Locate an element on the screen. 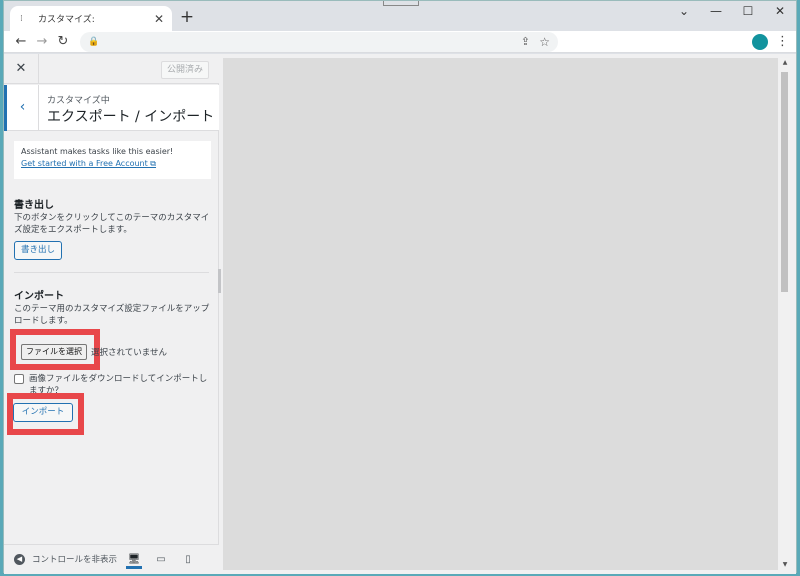  reload-icon: ↻ is located at coordinates (63, 42).